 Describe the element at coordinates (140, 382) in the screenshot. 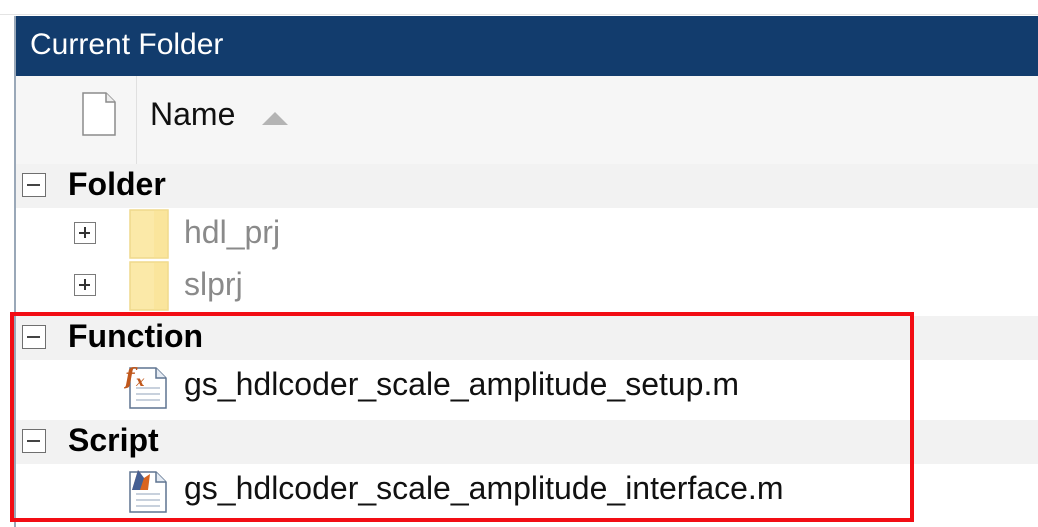

I see `svg-text: x` at that location.